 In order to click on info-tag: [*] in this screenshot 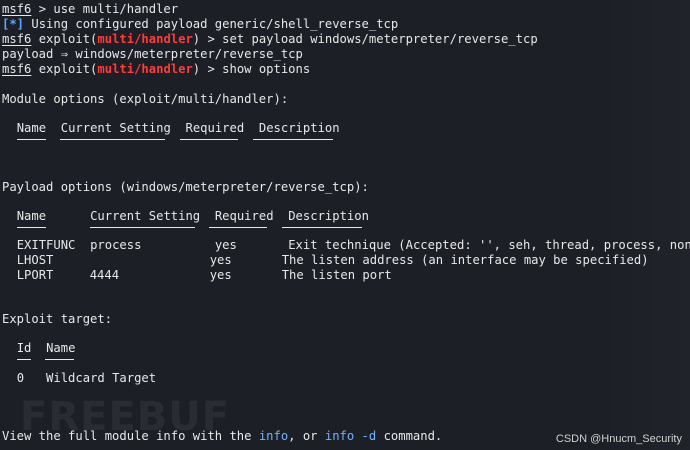, I will do `click(13, 24)`.